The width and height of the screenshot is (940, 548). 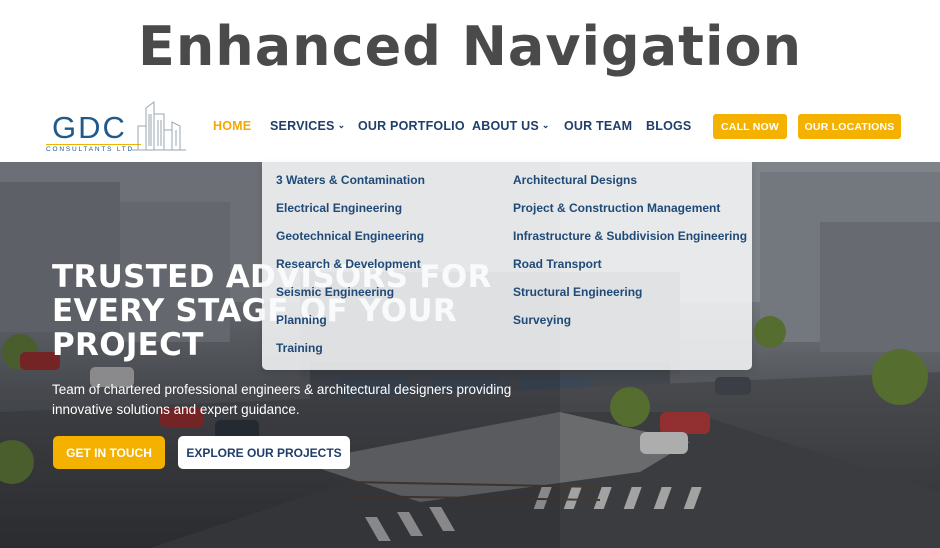 I want to click on menu-item-surveying: Surveying, so click(x=630, y=324).